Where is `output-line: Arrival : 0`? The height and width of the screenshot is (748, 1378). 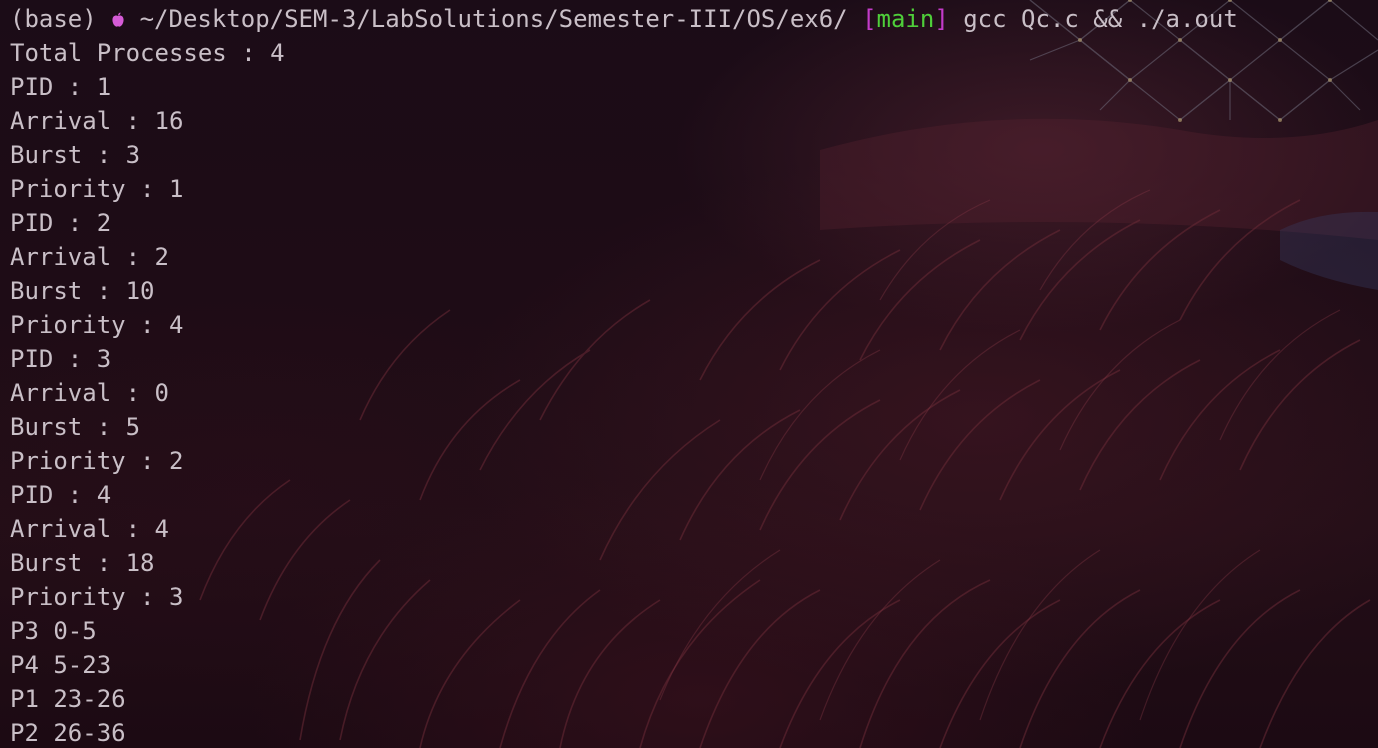
output-line: Arrival : 0 is located at coordinates (89, 393).